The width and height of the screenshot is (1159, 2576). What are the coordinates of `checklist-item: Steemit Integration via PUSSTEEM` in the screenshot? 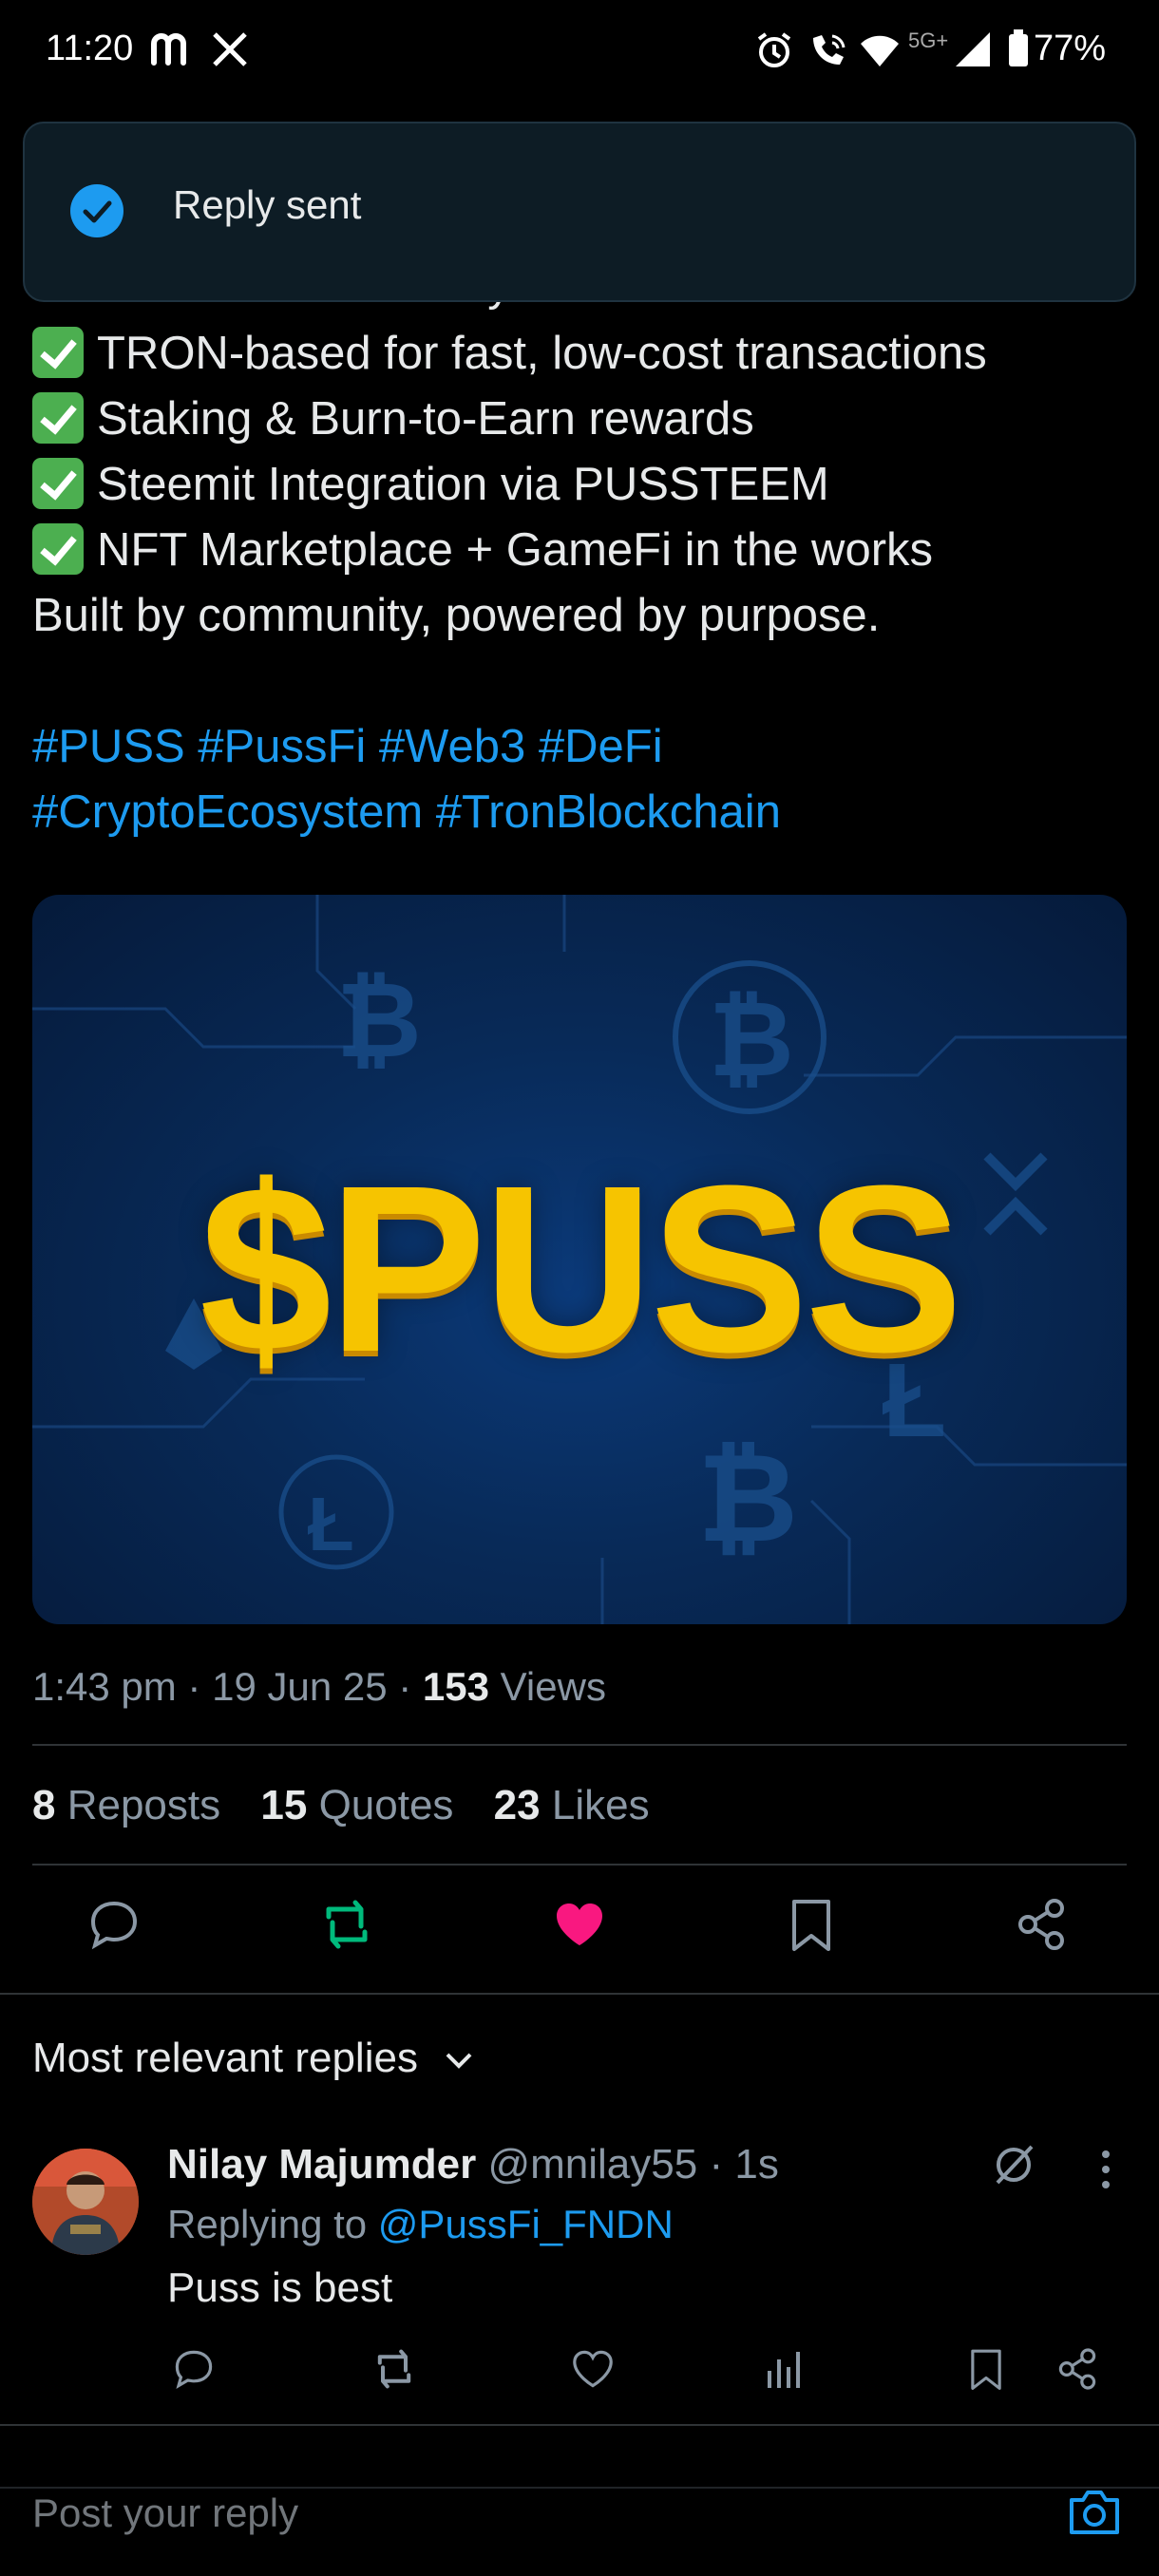 It's located at (430, 484).